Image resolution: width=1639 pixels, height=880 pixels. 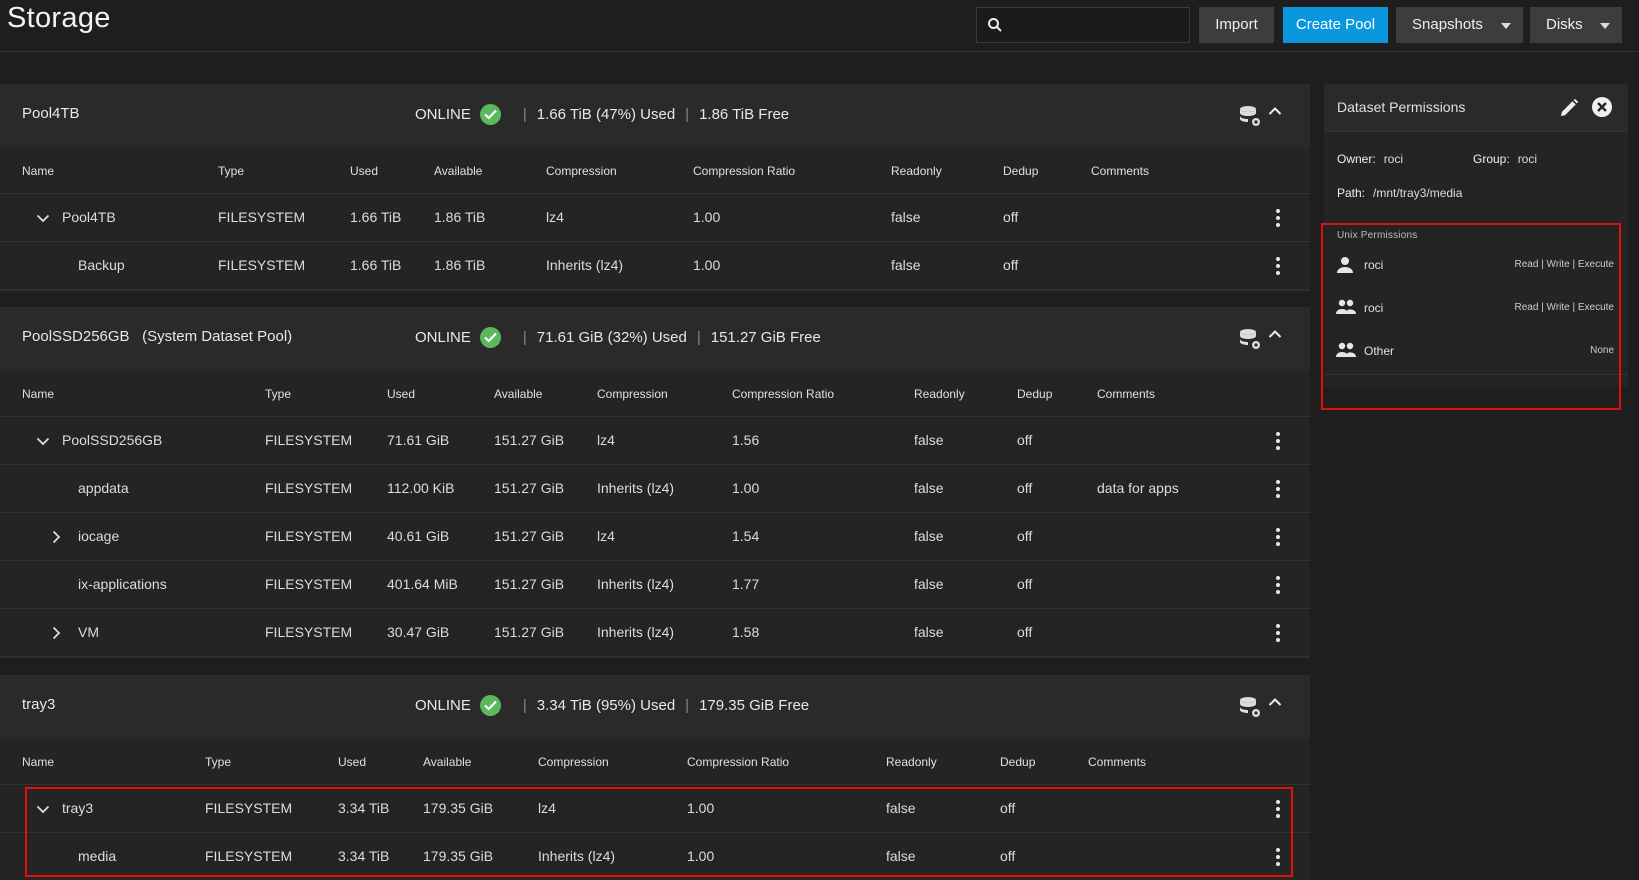 What do you see at coordinates (1476, 108) in the screenshot?
I see `permissions-header: Dataset Permissions` at bounding box center [1476, 108].